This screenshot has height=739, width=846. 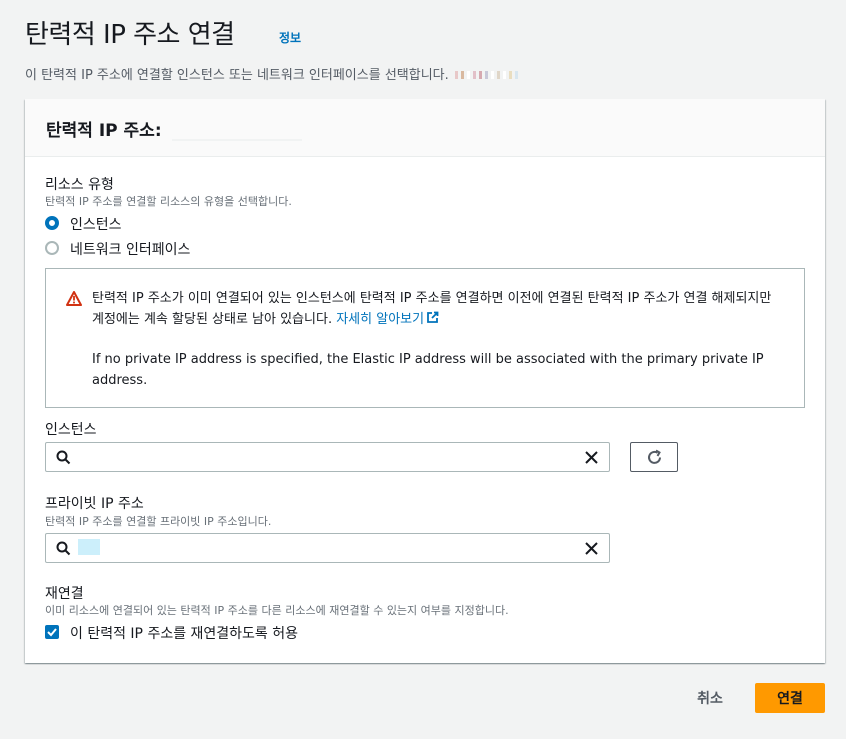 I want to click on info-link: 정보, so click(x=290, y=37).